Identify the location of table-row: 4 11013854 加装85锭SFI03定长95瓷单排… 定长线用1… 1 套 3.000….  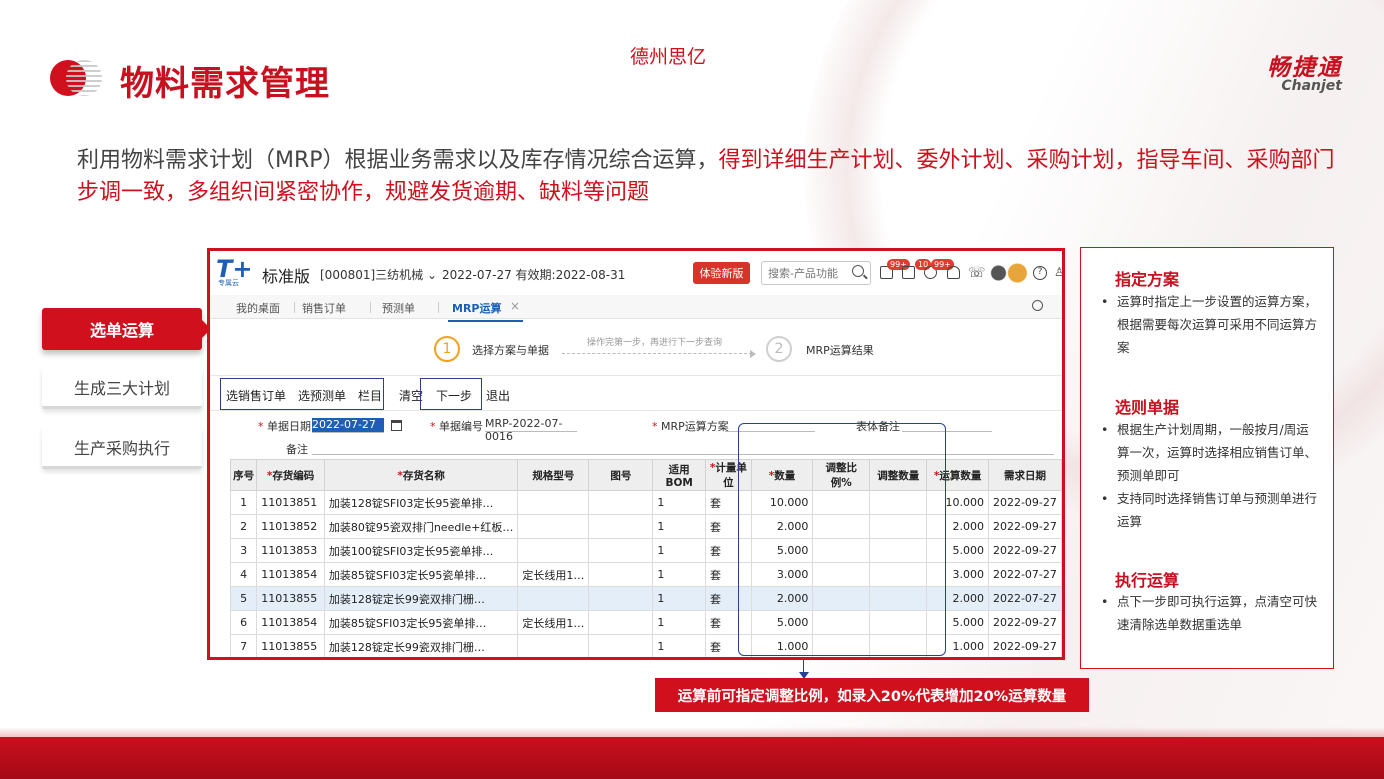
(645, 574).